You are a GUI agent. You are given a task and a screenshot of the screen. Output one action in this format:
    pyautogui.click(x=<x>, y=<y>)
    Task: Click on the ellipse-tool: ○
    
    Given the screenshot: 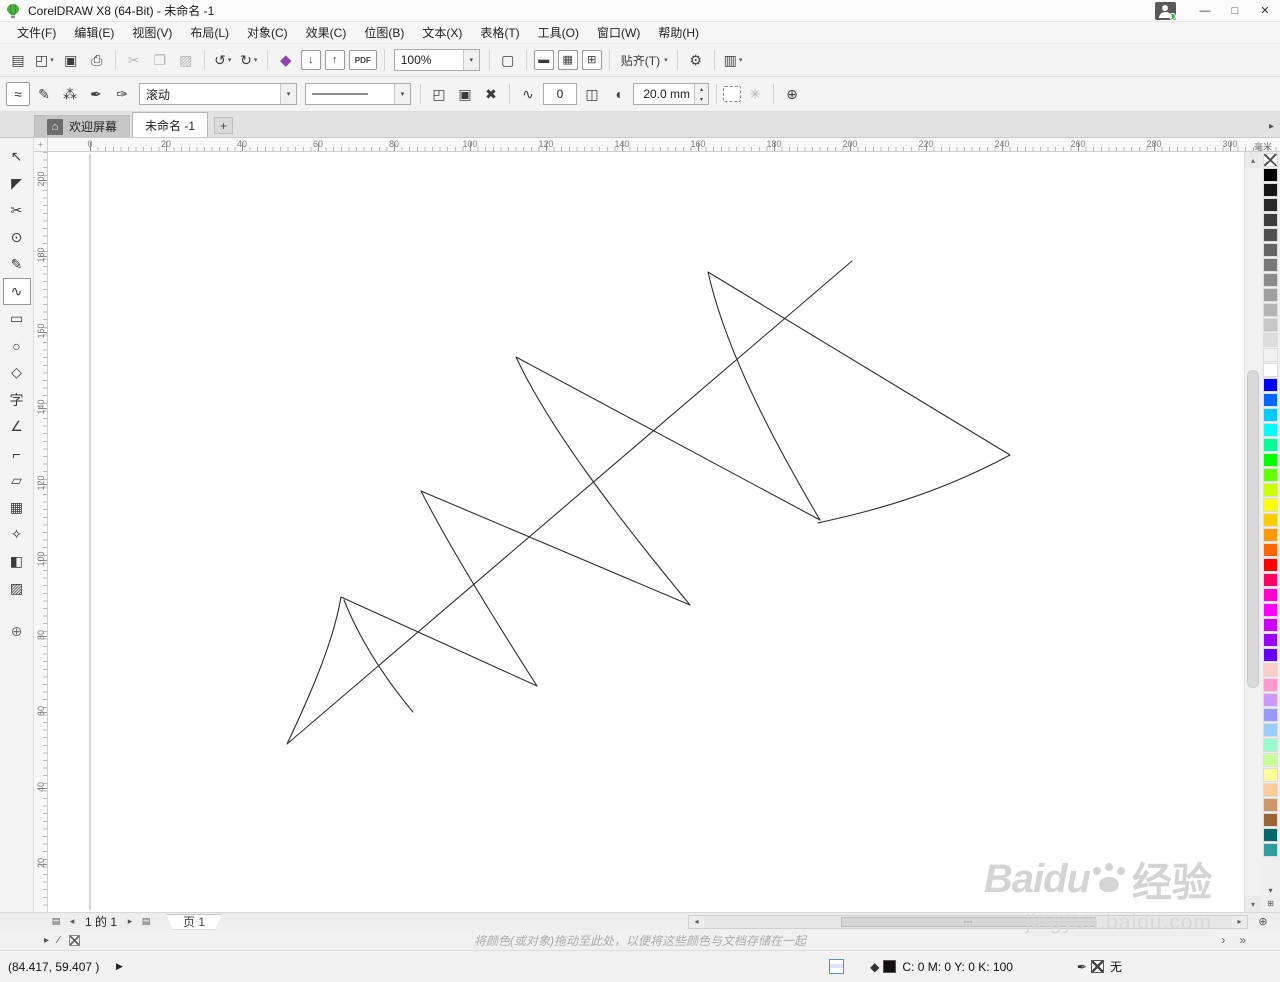 What is the action you would take?
    pyautogui.click(x=17, y=345)
    